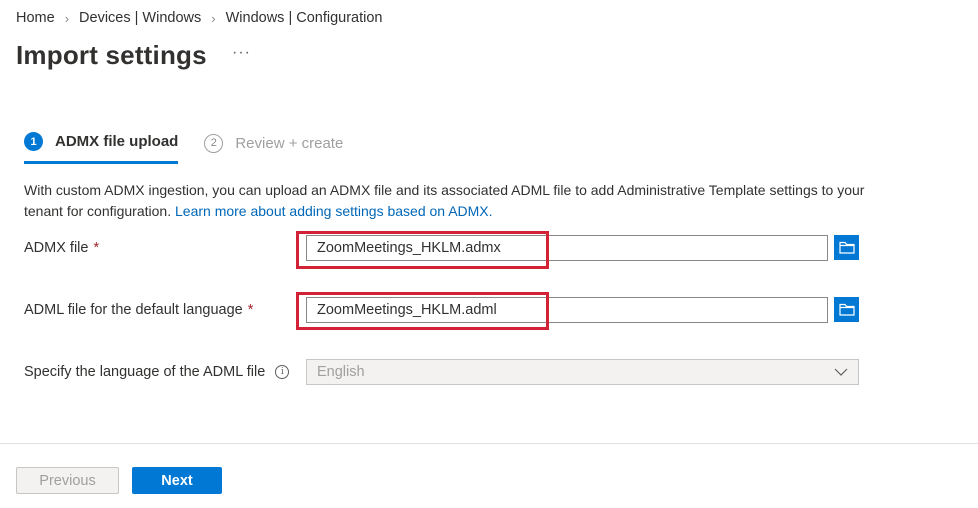 This screenshot has width=978, height=508. I want to click on admx-file-label-text: ADMX file, so click(56, 248).